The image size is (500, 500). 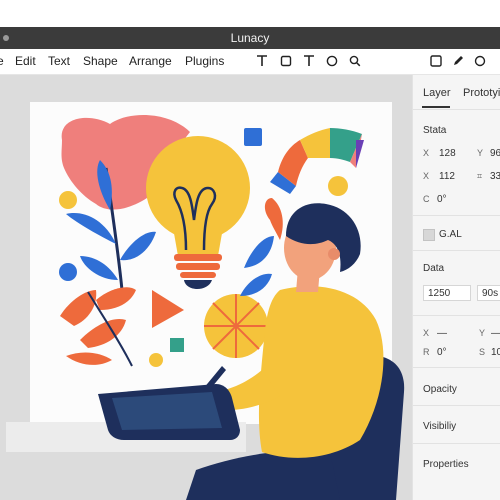 What do you see at coordinates (429, 235) in the screenshot?
I see `toggle-checkbox` at bounding box center [429, 235].